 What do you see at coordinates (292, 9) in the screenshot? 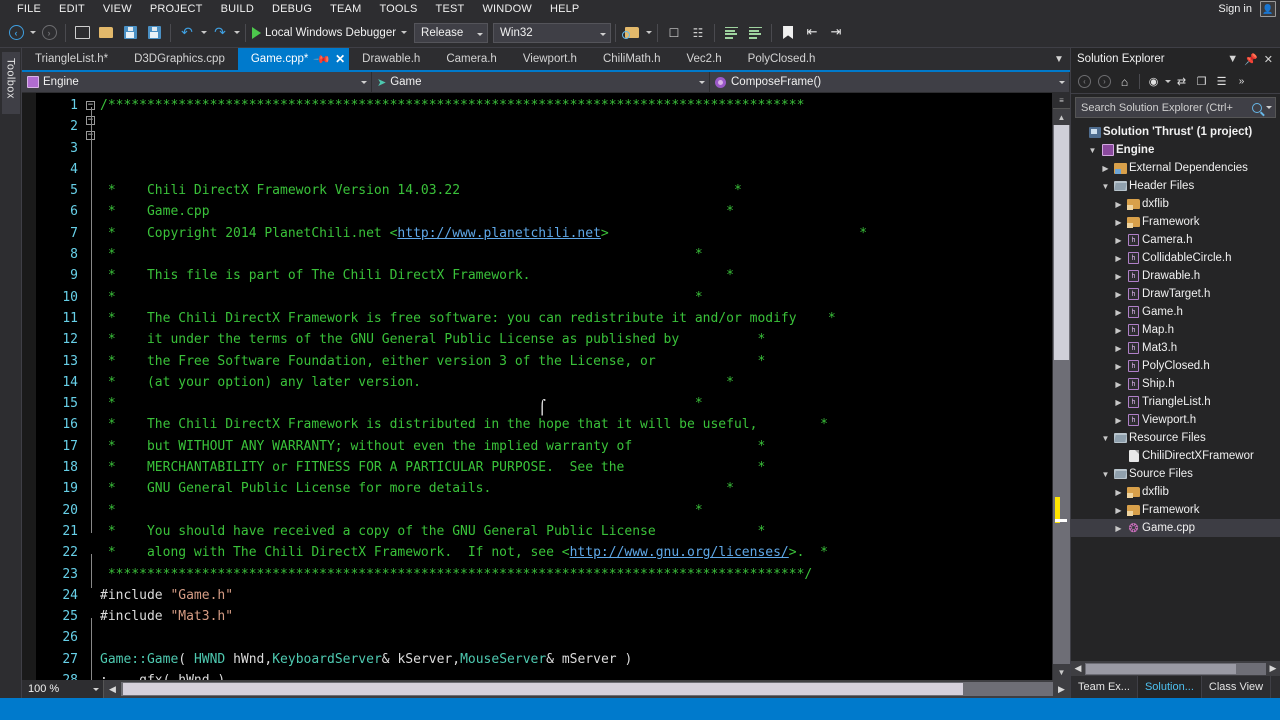
I see `menu-item-debug: DEBUG` at bounding box center [292, 9].